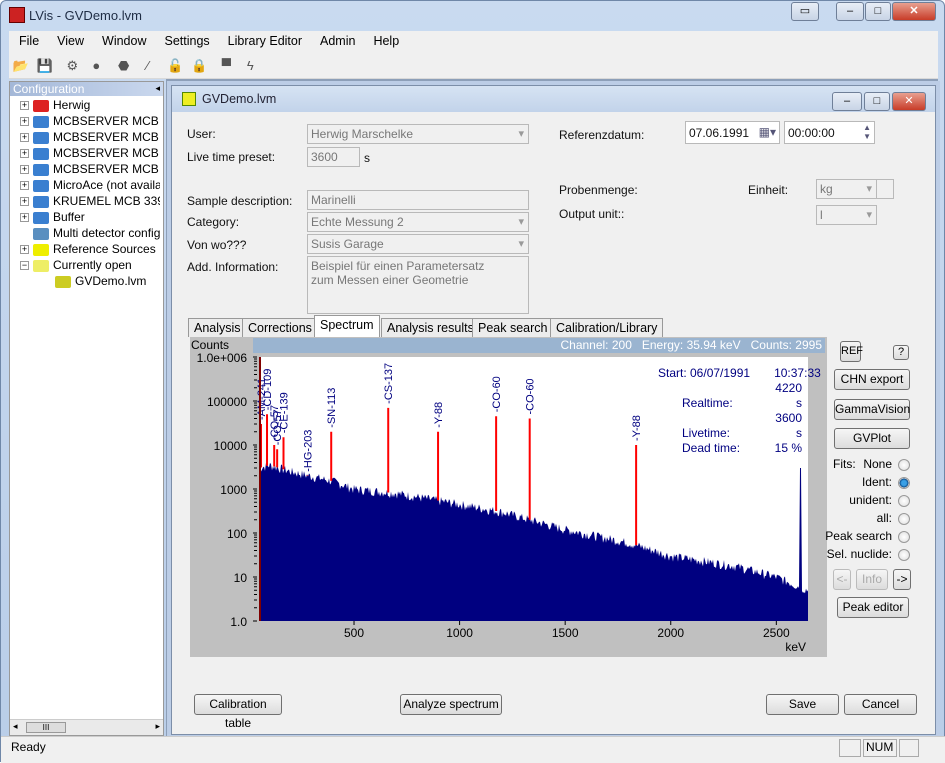 The height and width of the screenshot is (763, 945). I want to click on menu-library-editor: Library Editor, so click(264, 39).